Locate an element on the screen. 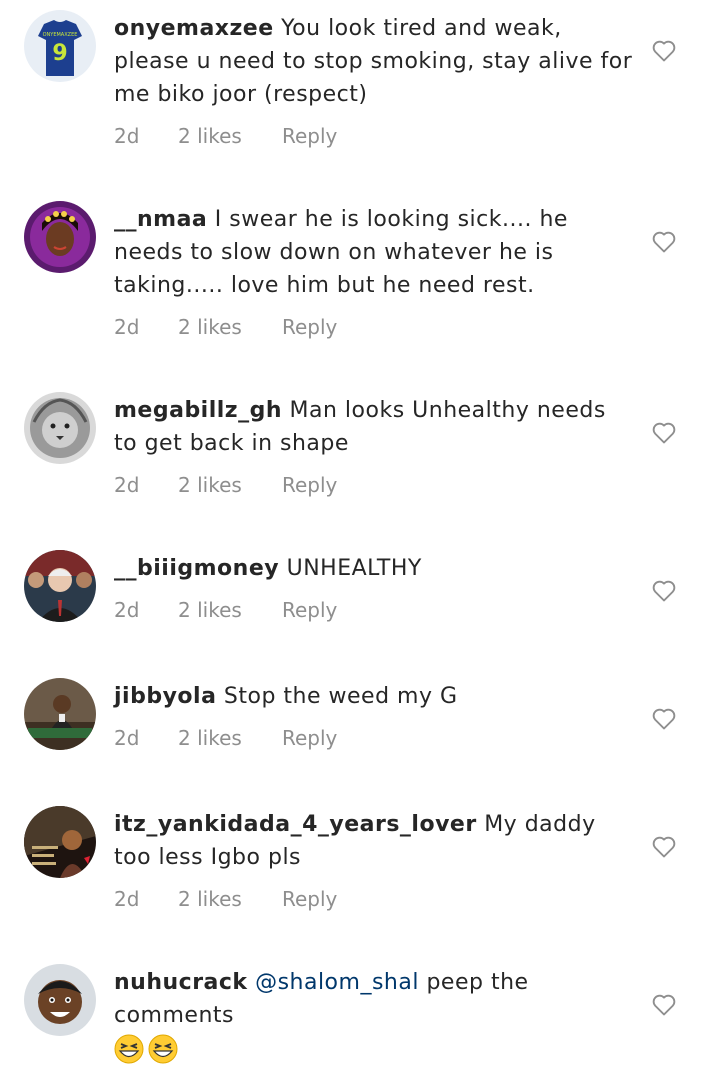  poster-avatar-icon is located at coordinates (60, 842).